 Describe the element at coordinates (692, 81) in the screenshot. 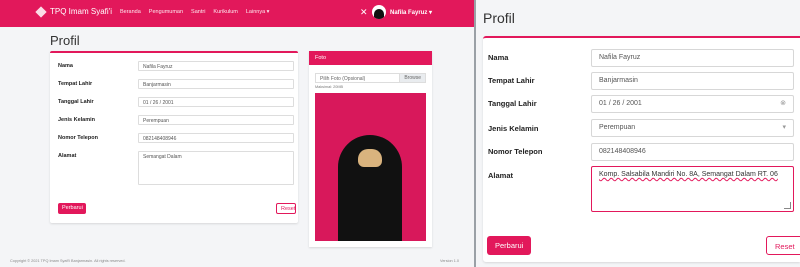

I see `tempat-lahir-input-zoomed: Banjarmasin` at that location.